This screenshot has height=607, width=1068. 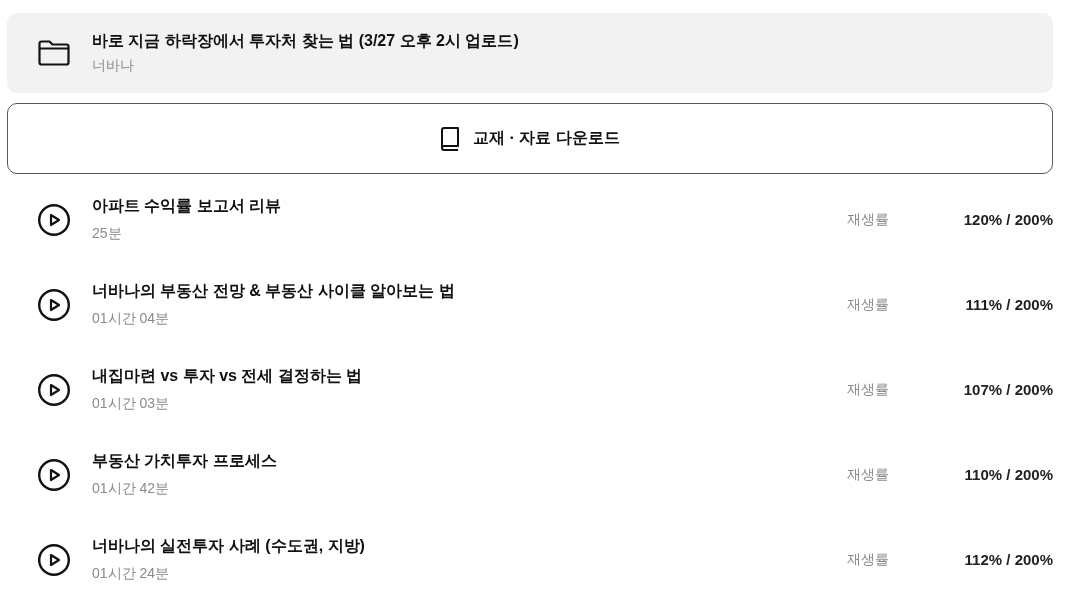 I want to click on folder-title: 바로 지금 하락장에서 투자처 찾는 법 (3/27 오후 2시 업로드), so click(x=305, y=40).